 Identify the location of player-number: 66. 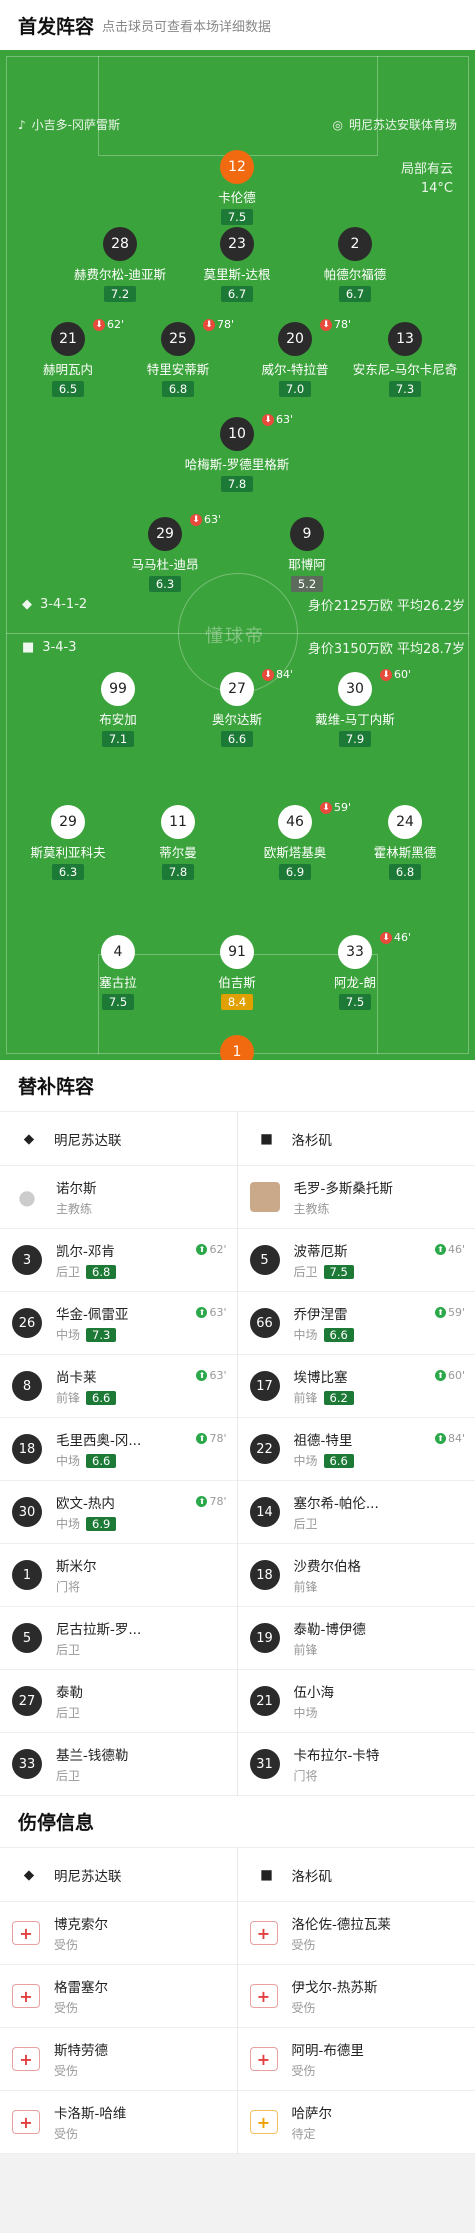
(264, 1323).